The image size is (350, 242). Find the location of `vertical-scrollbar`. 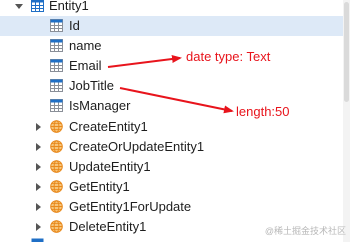

vertical-scrollbar is located at coordinates (346, 121).